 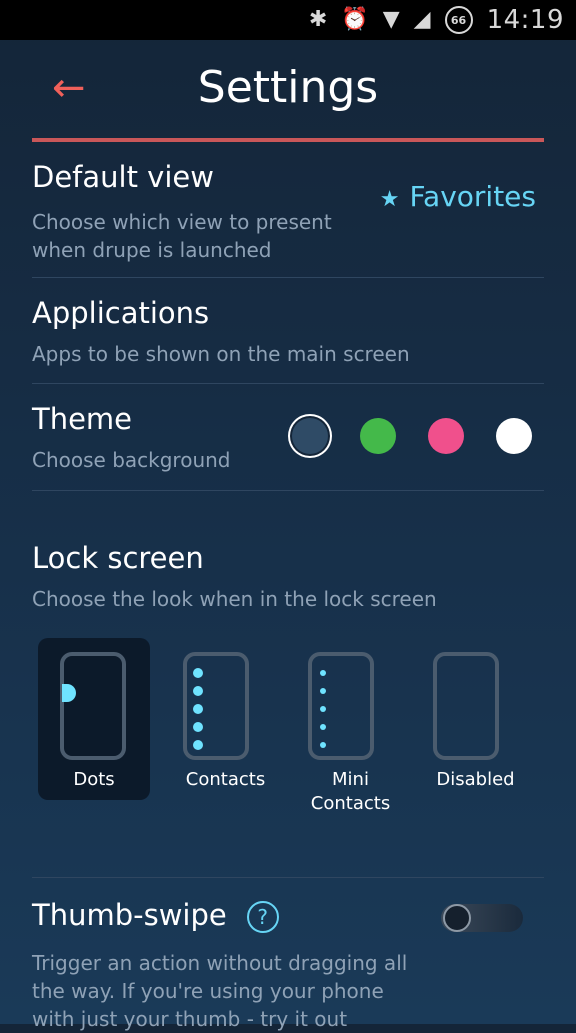 What do you see at coordinates (350, 791) in the screenshot?
I see `lock-option-label: Mini Contacts` at bounding box center [350, 791].